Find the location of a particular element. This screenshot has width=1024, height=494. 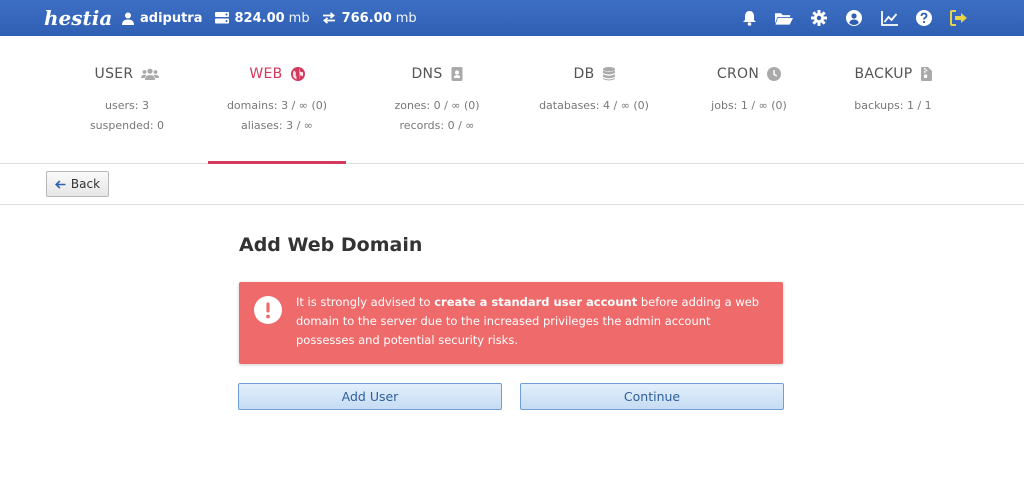

user-info: adiputra 824.00 mb 766.00 mb is located at coordinates (275, 18).